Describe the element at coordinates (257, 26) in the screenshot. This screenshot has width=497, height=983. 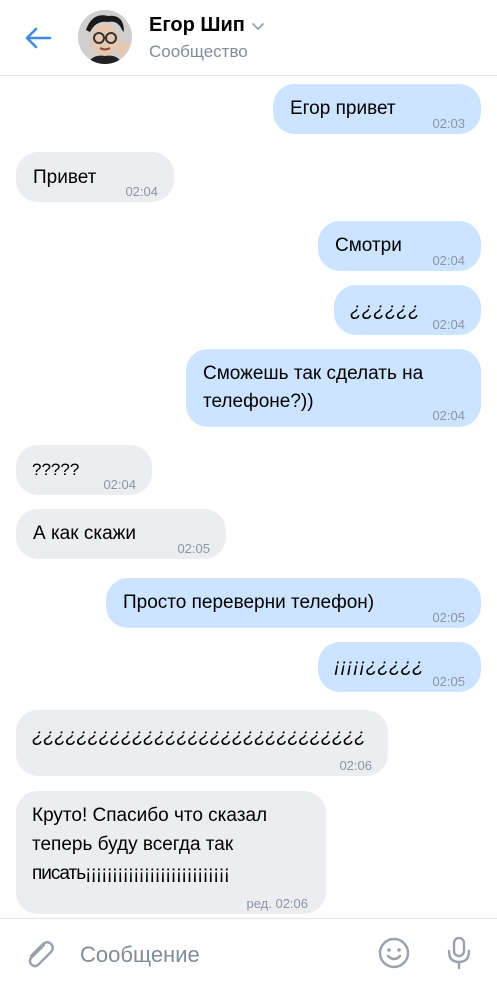
I see `chevron-down-icon` at that location.